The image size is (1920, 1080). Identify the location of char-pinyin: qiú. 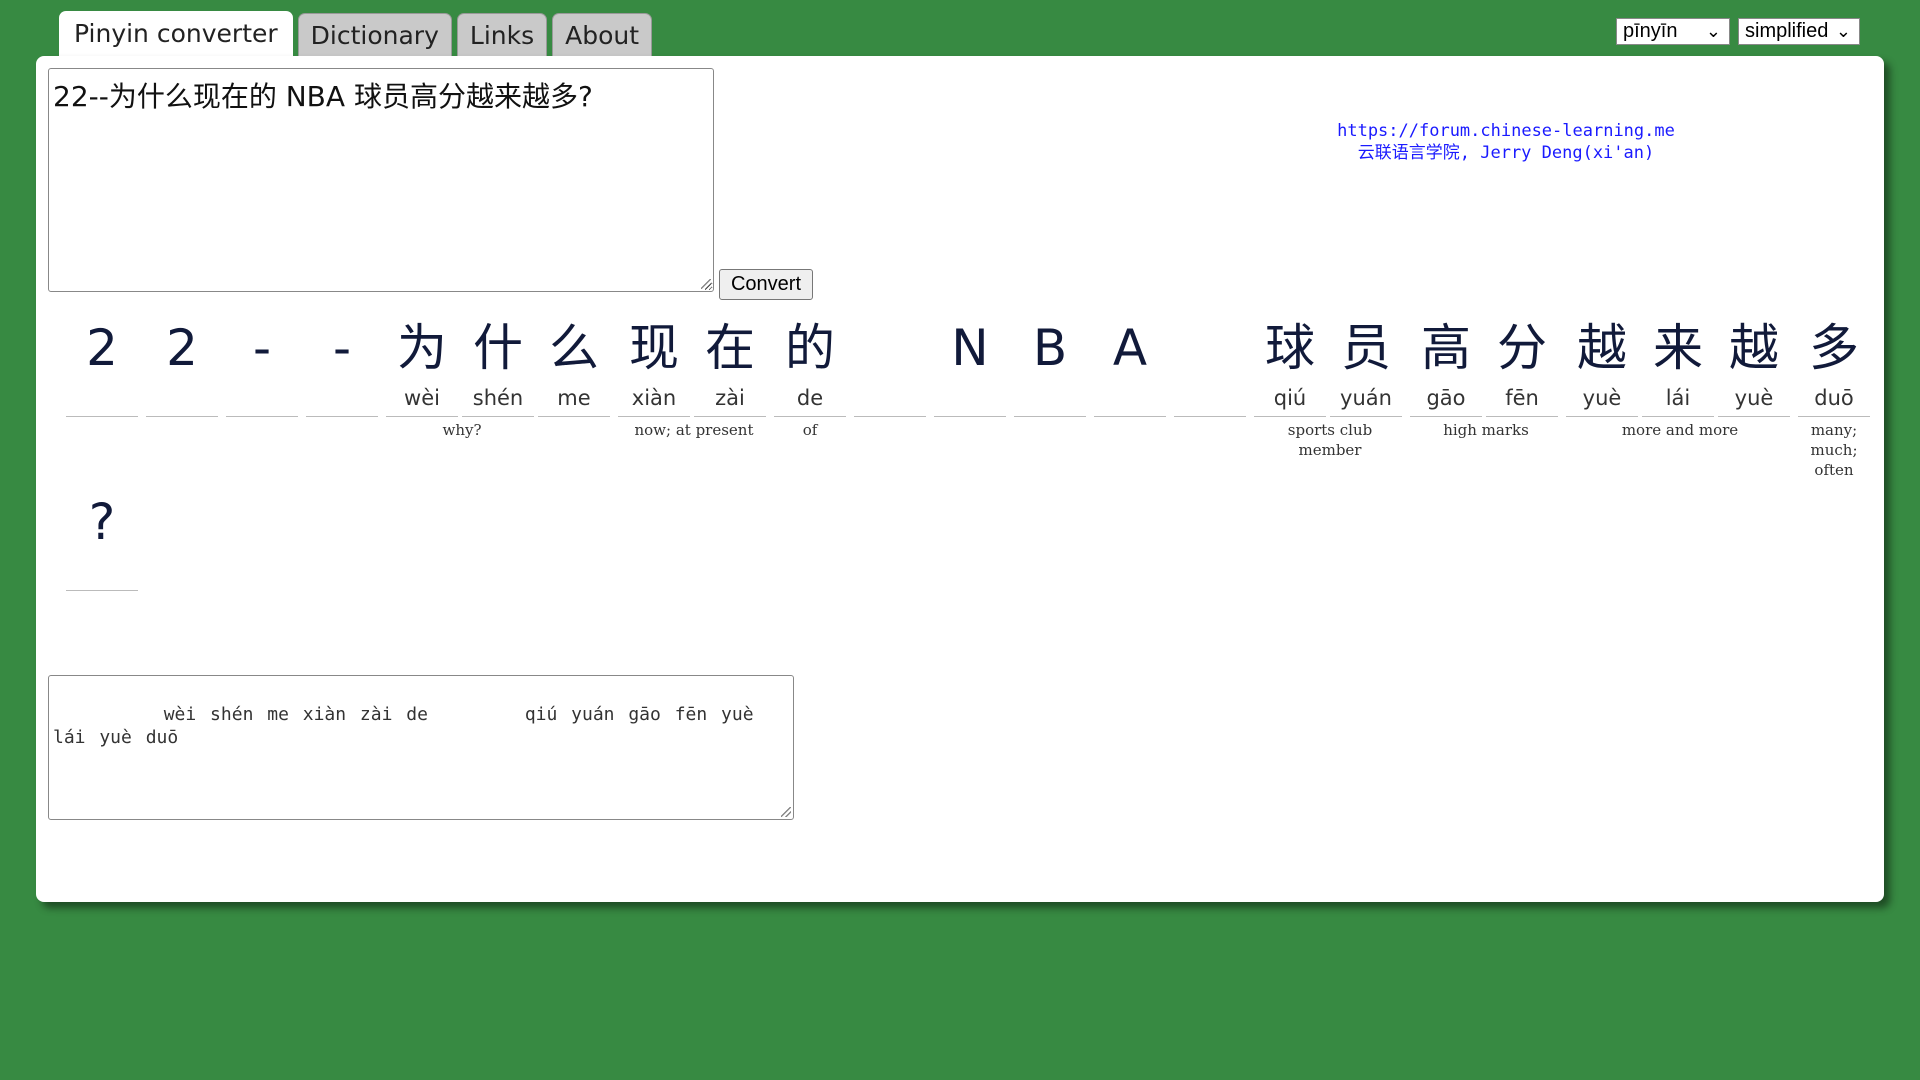
(1290, 398).